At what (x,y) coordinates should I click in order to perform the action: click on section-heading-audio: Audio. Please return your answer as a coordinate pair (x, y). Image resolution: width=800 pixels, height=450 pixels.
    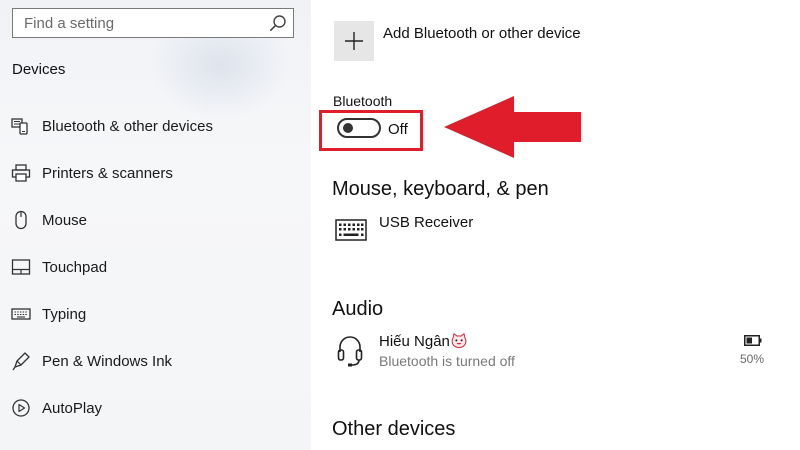
    Looking at the image, I should click on (358, 309).